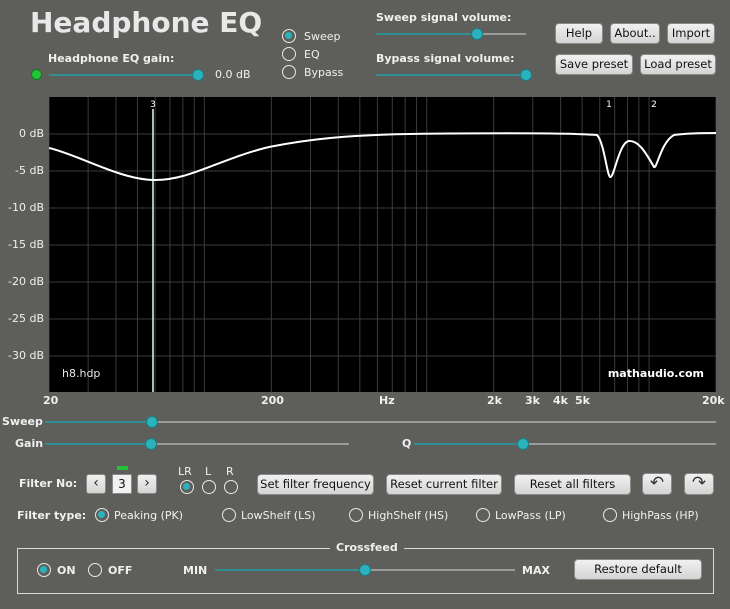 The width and height of the screenshot is (730, 609). Describe the element at coordinates (36, 74) in the screenshot. I see `gain-enabled-led` at that location.